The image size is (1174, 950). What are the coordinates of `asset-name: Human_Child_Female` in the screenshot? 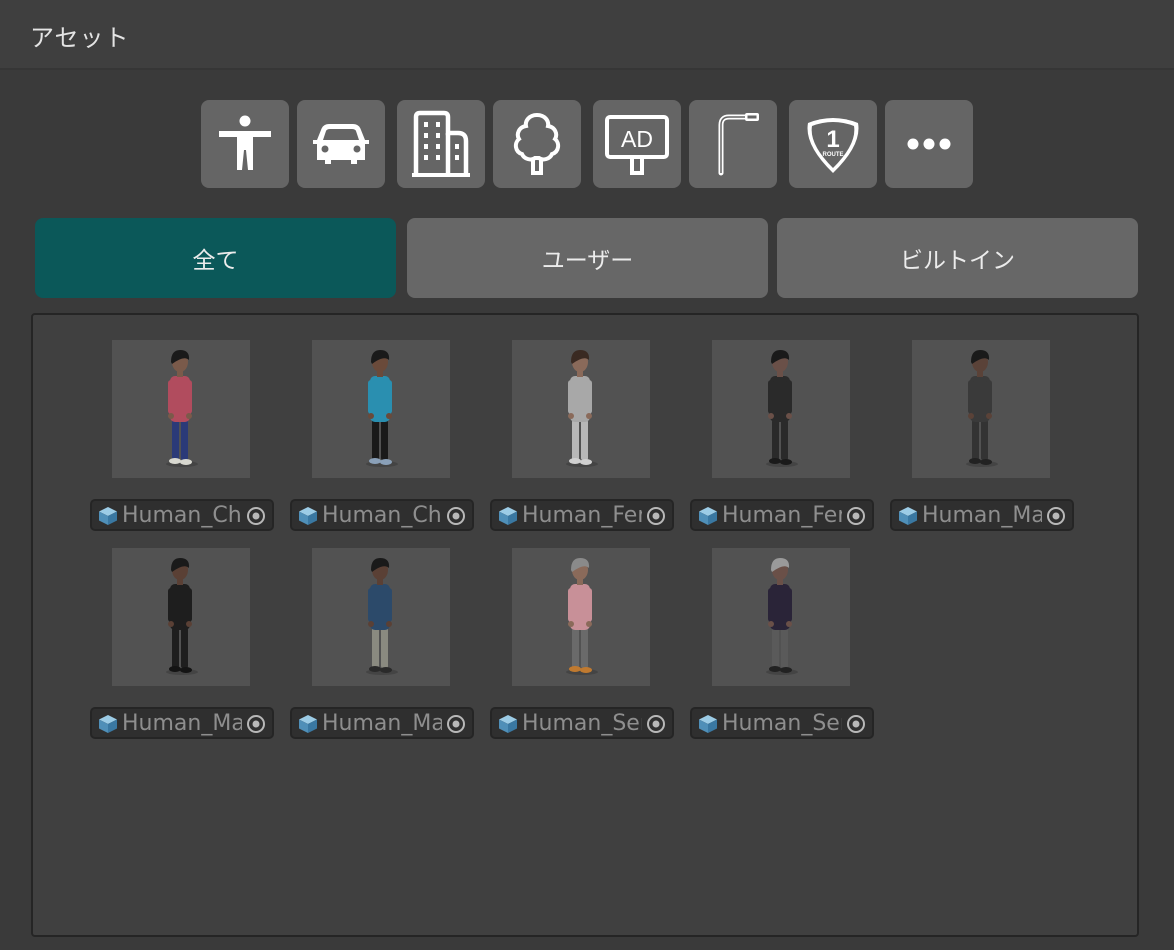 It's located at (182, 515).